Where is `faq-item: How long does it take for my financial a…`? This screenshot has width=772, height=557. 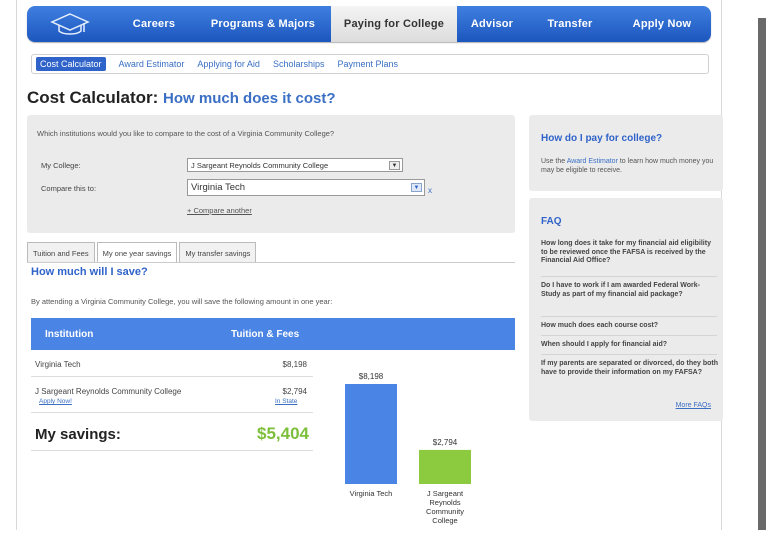
faq-item: How long does it take for my financial a… is located at coordinates (630, 253).